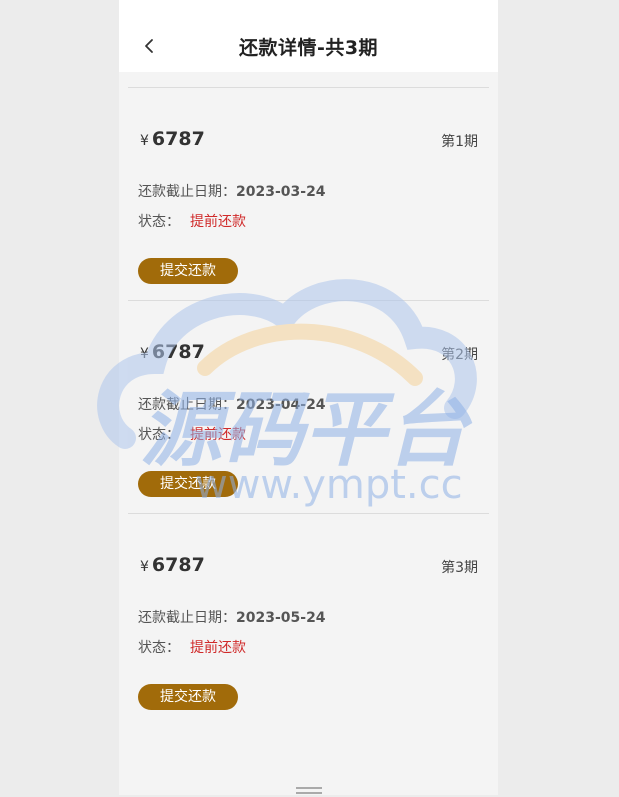 This screenshot has height=797, width=619. What do you see at coordinates (459, 142) in the screenshot?
I see `period-label: 第1期` at bounding box center [459, 142].